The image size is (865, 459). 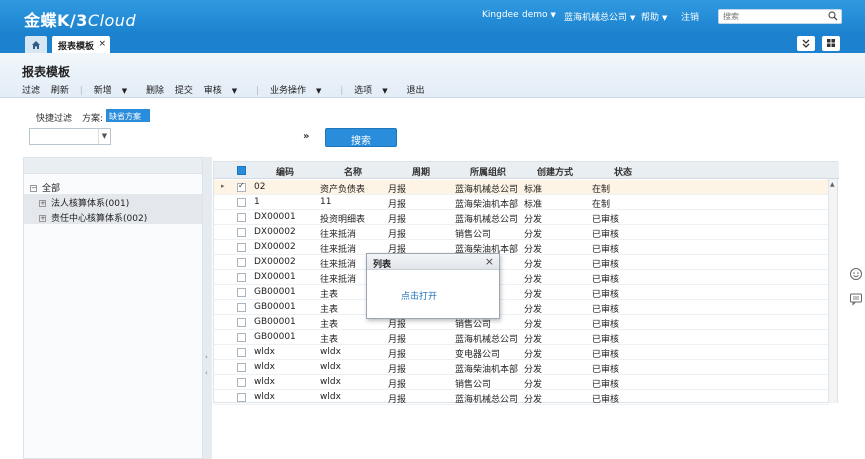 What do you see at coordinates (806, 43) in the screenshot?
I see `collapse-button` at bounding box center [806, 43].